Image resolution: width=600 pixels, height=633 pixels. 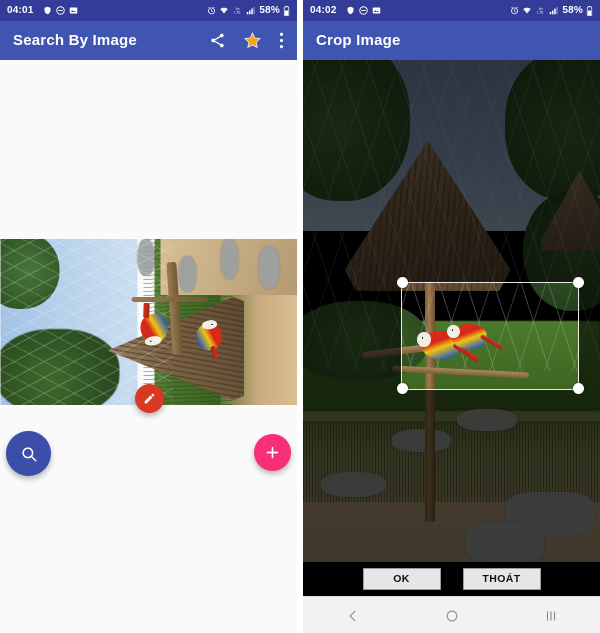 I want to click on status-bar-left: 04:02, so click(x=345, y=10).